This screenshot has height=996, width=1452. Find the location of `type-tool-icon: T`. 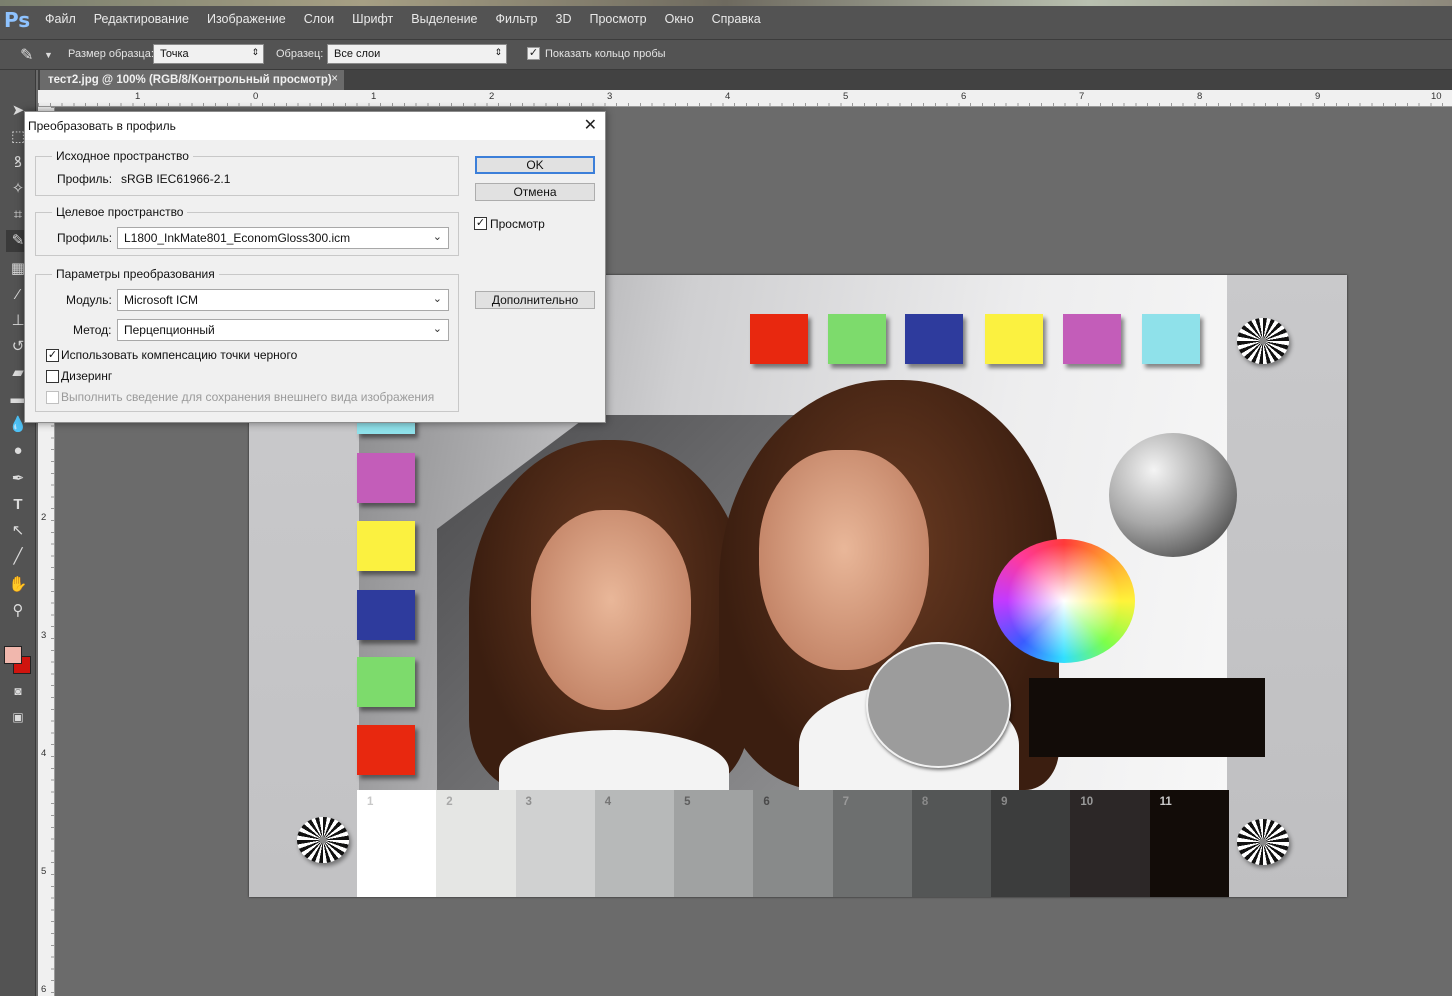

type-tool-icon: T is located at coordinates (18, 505).